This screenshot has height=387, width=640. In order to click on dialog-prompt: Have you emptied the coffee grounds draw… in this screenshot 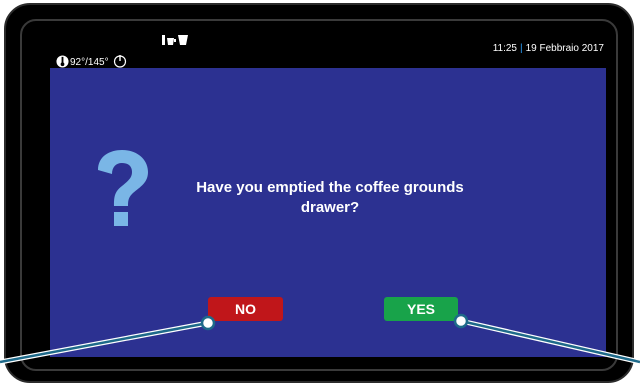, I will do `click(330, 197)`.